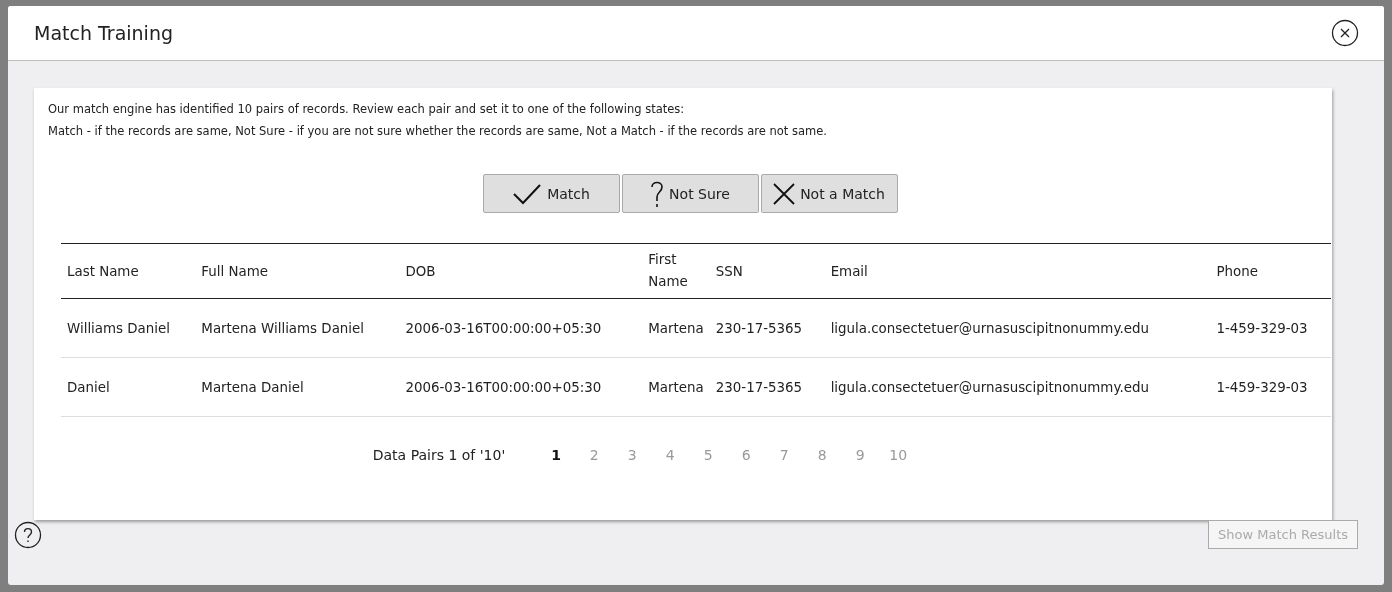 This screenshot has height=592, width=1392. What do you see at coordinates (784, 193) in the screenshot?
I see `cross-icon` at bounding box center [784, 193].